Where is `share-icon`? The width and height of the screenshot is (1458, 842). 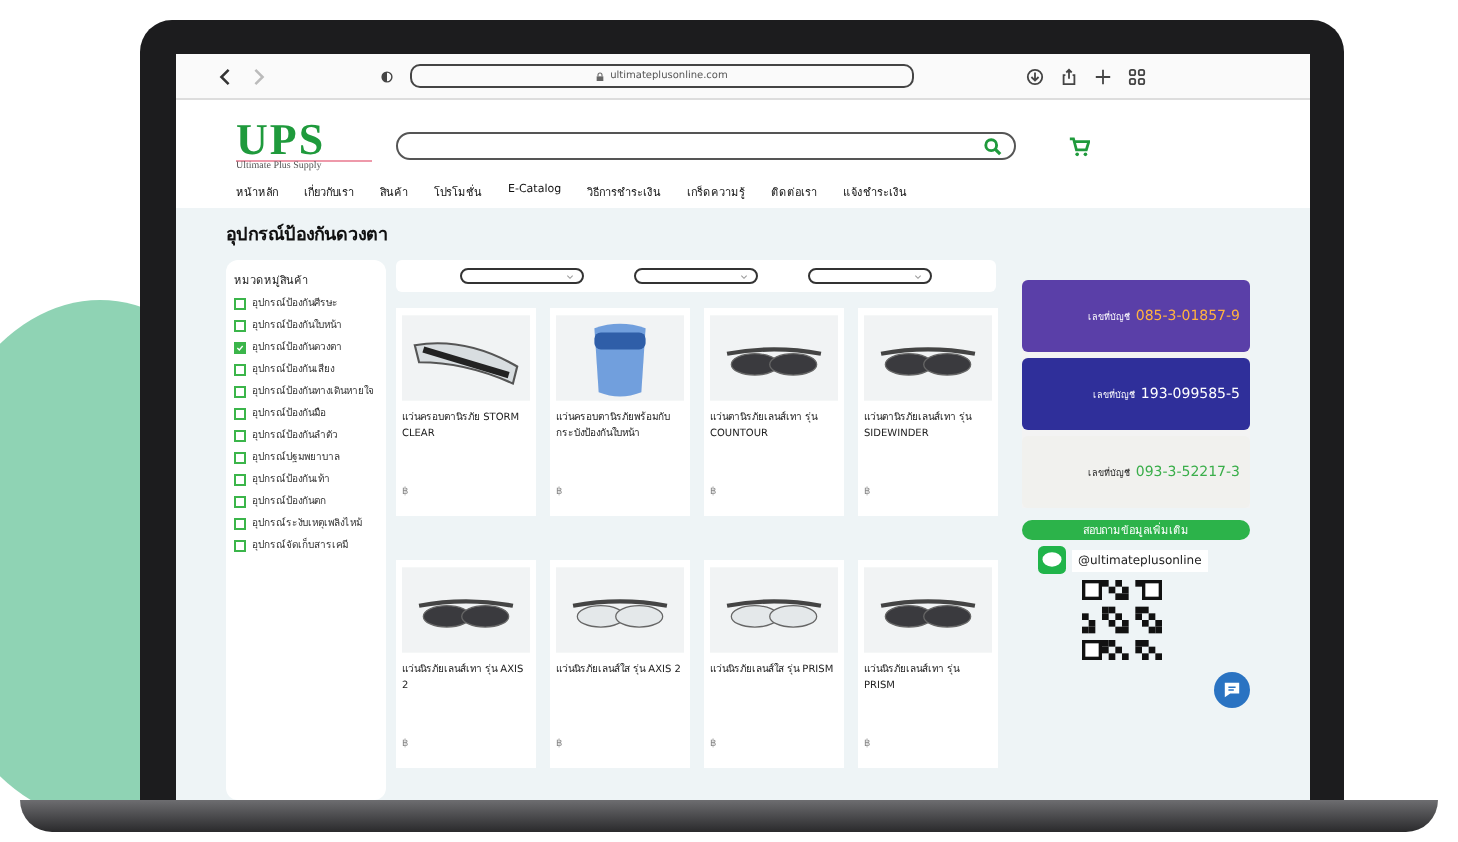
share-icon is located at coordinates (1069, 76).